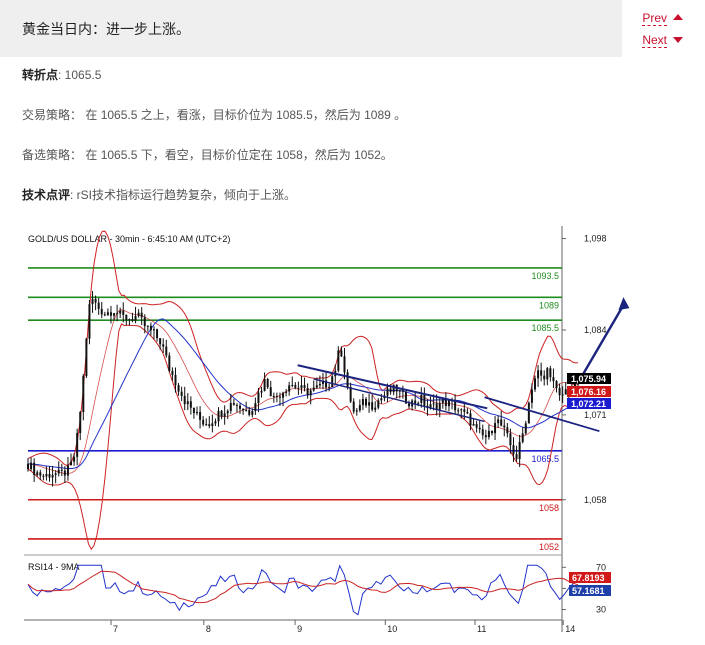 Image resolution: width=705 pixels, height=645 pixels. I want to click on prev-label: Prev, so click(654, 18).